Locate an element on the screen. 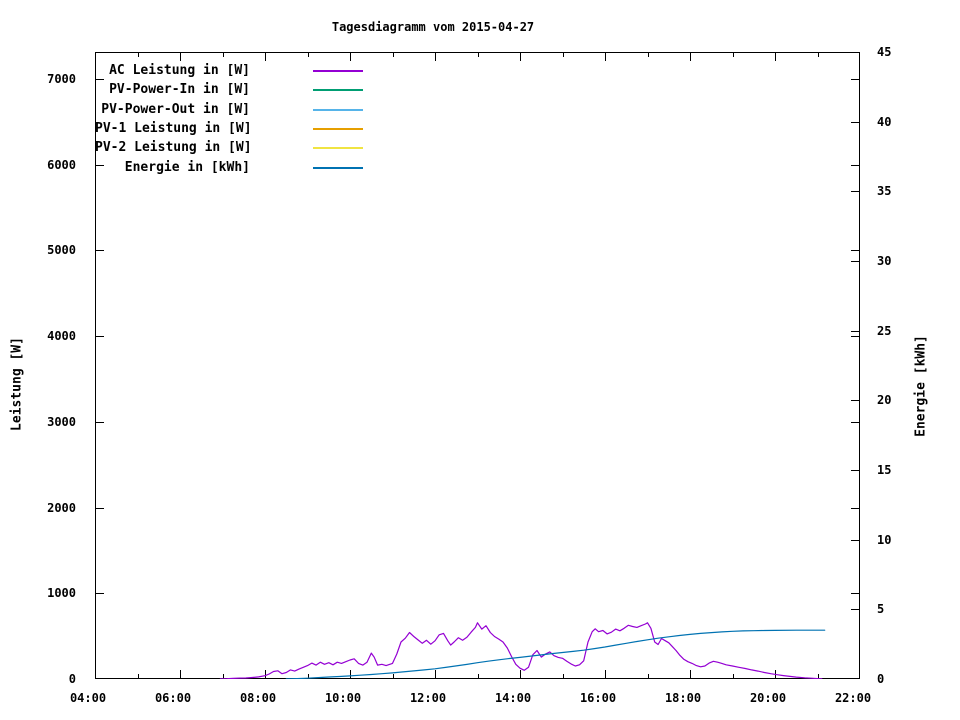 Image resolution: width=960 pixels, height=720 pixels. y-axis-right-title: Energie [kWh] is located at coordinates (921, 386).